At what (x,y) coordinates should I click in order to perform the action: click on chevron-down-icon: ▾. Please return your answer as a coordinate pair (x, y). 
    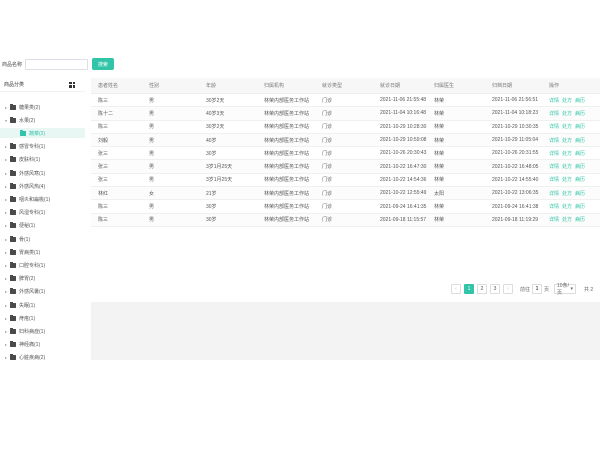
    Looking at the image, I should click on (572, 289).